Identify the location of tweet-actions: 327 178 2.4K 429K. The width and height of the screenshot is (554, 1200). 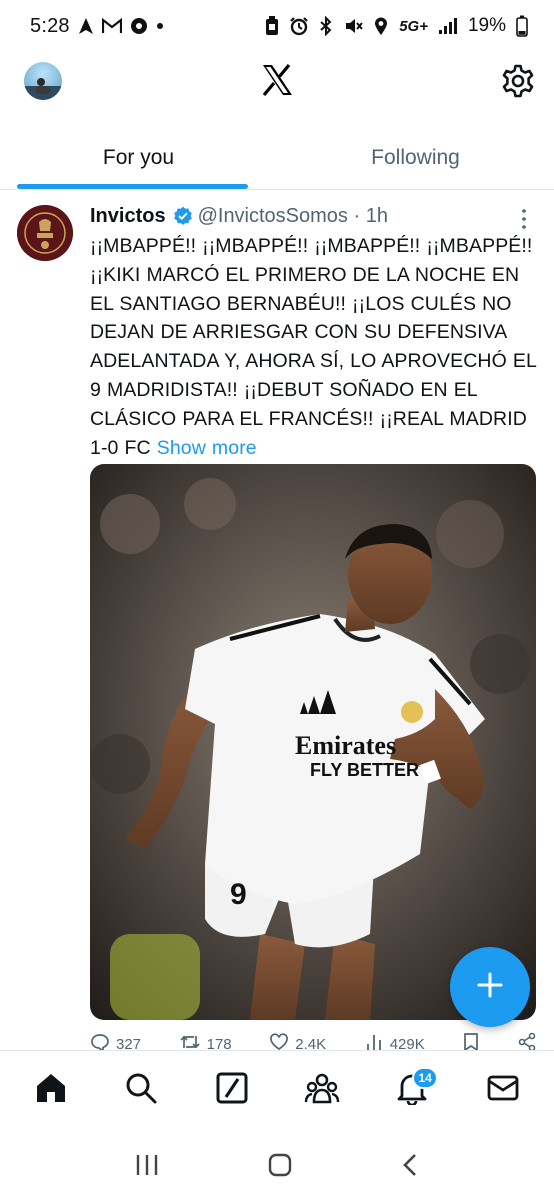
(313, 1042).